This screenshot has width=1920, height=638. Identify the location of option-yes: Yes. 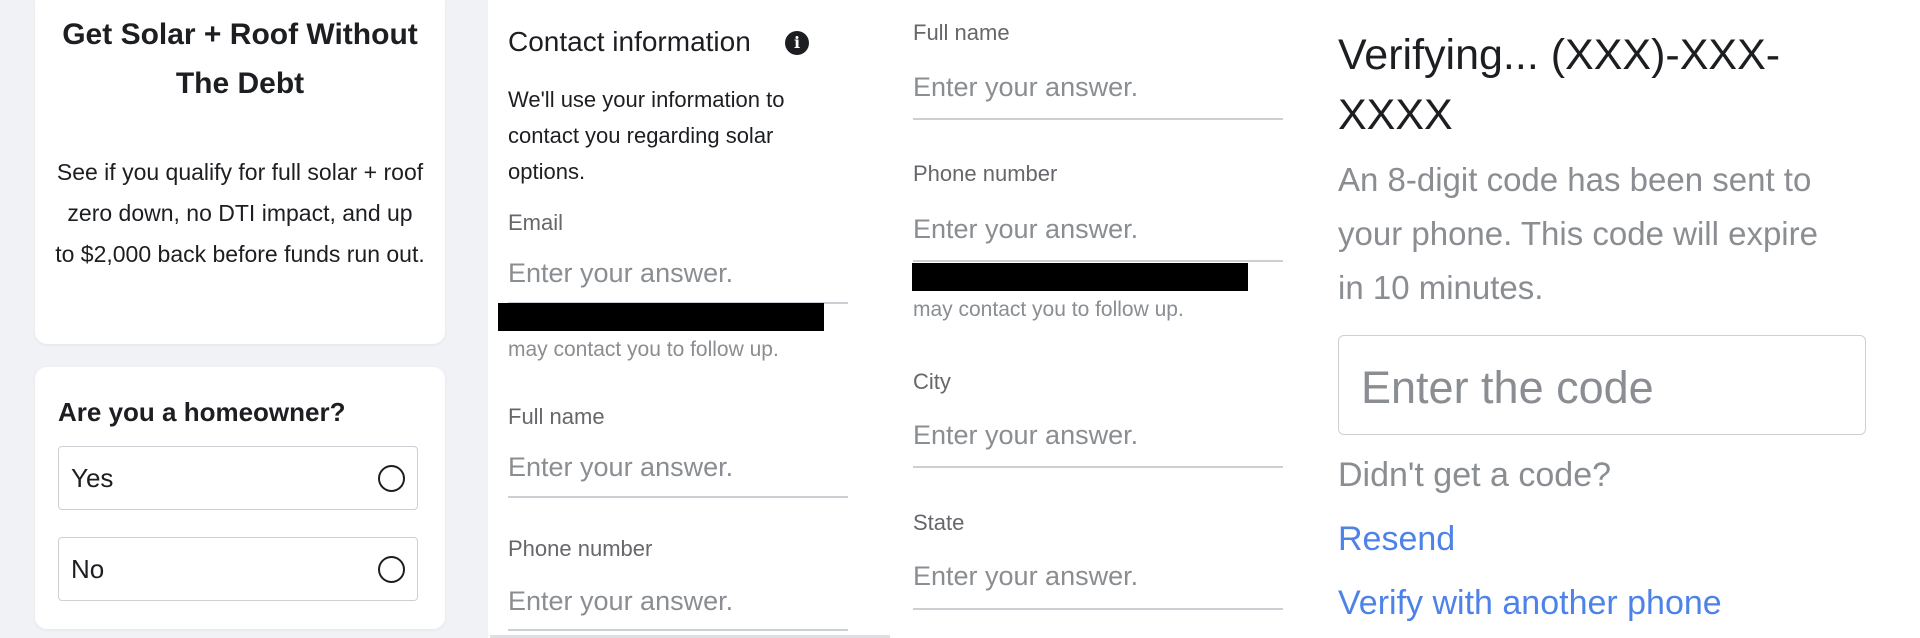
(238, 478).